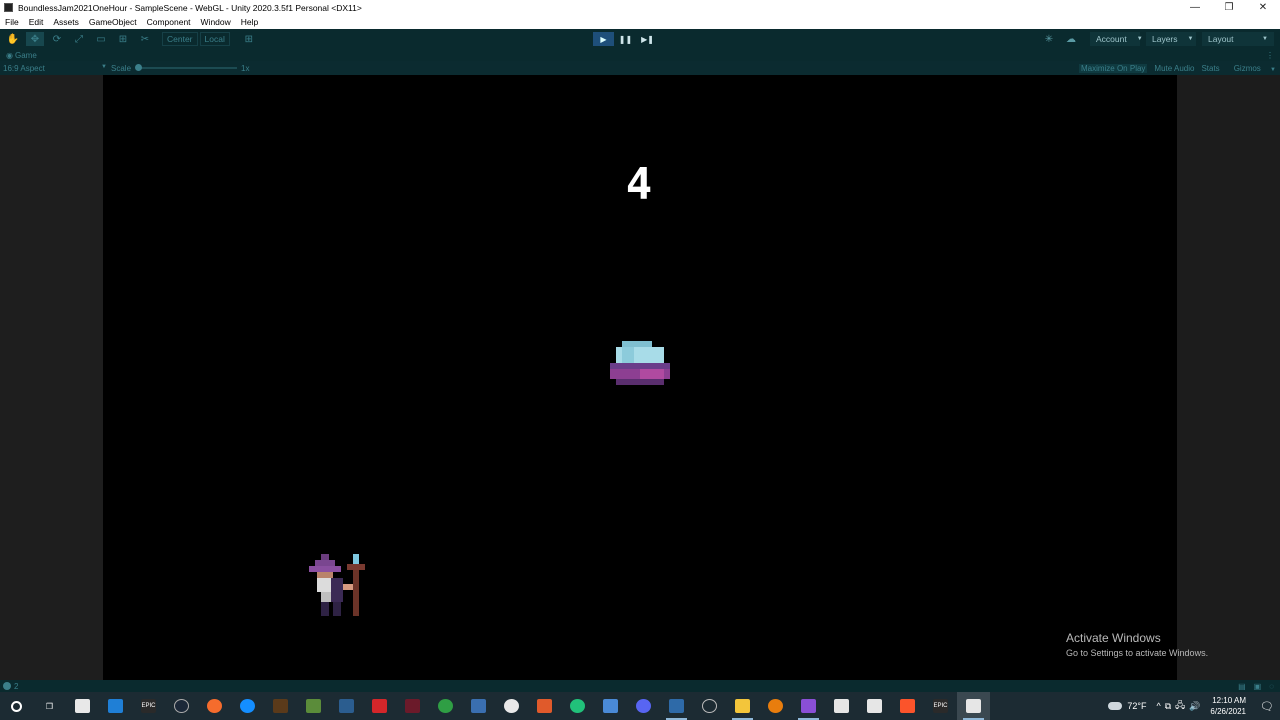 The image size is (1280, 720). I want to click on app-settings-icon, so click(676, 706).